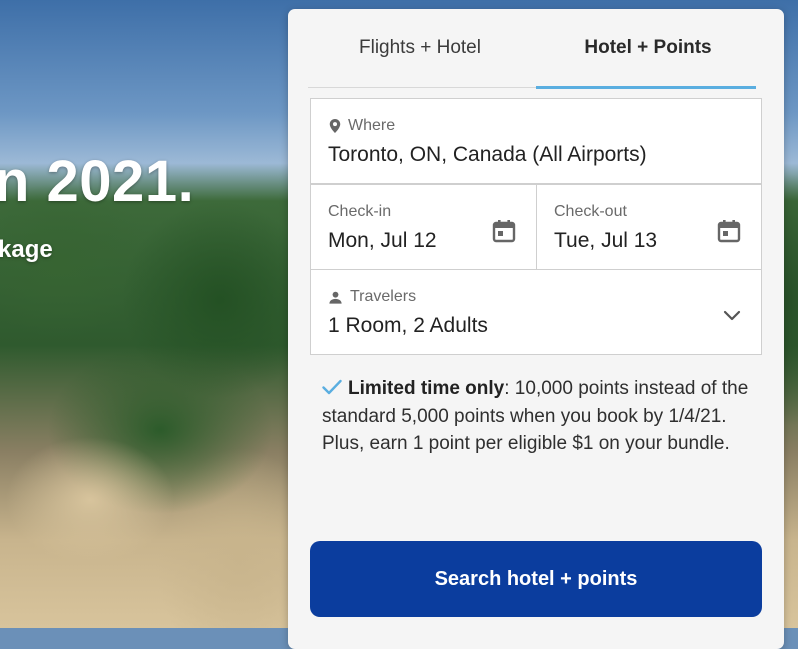  I want to click on check-in-label: Check-in, so click(360, 211).